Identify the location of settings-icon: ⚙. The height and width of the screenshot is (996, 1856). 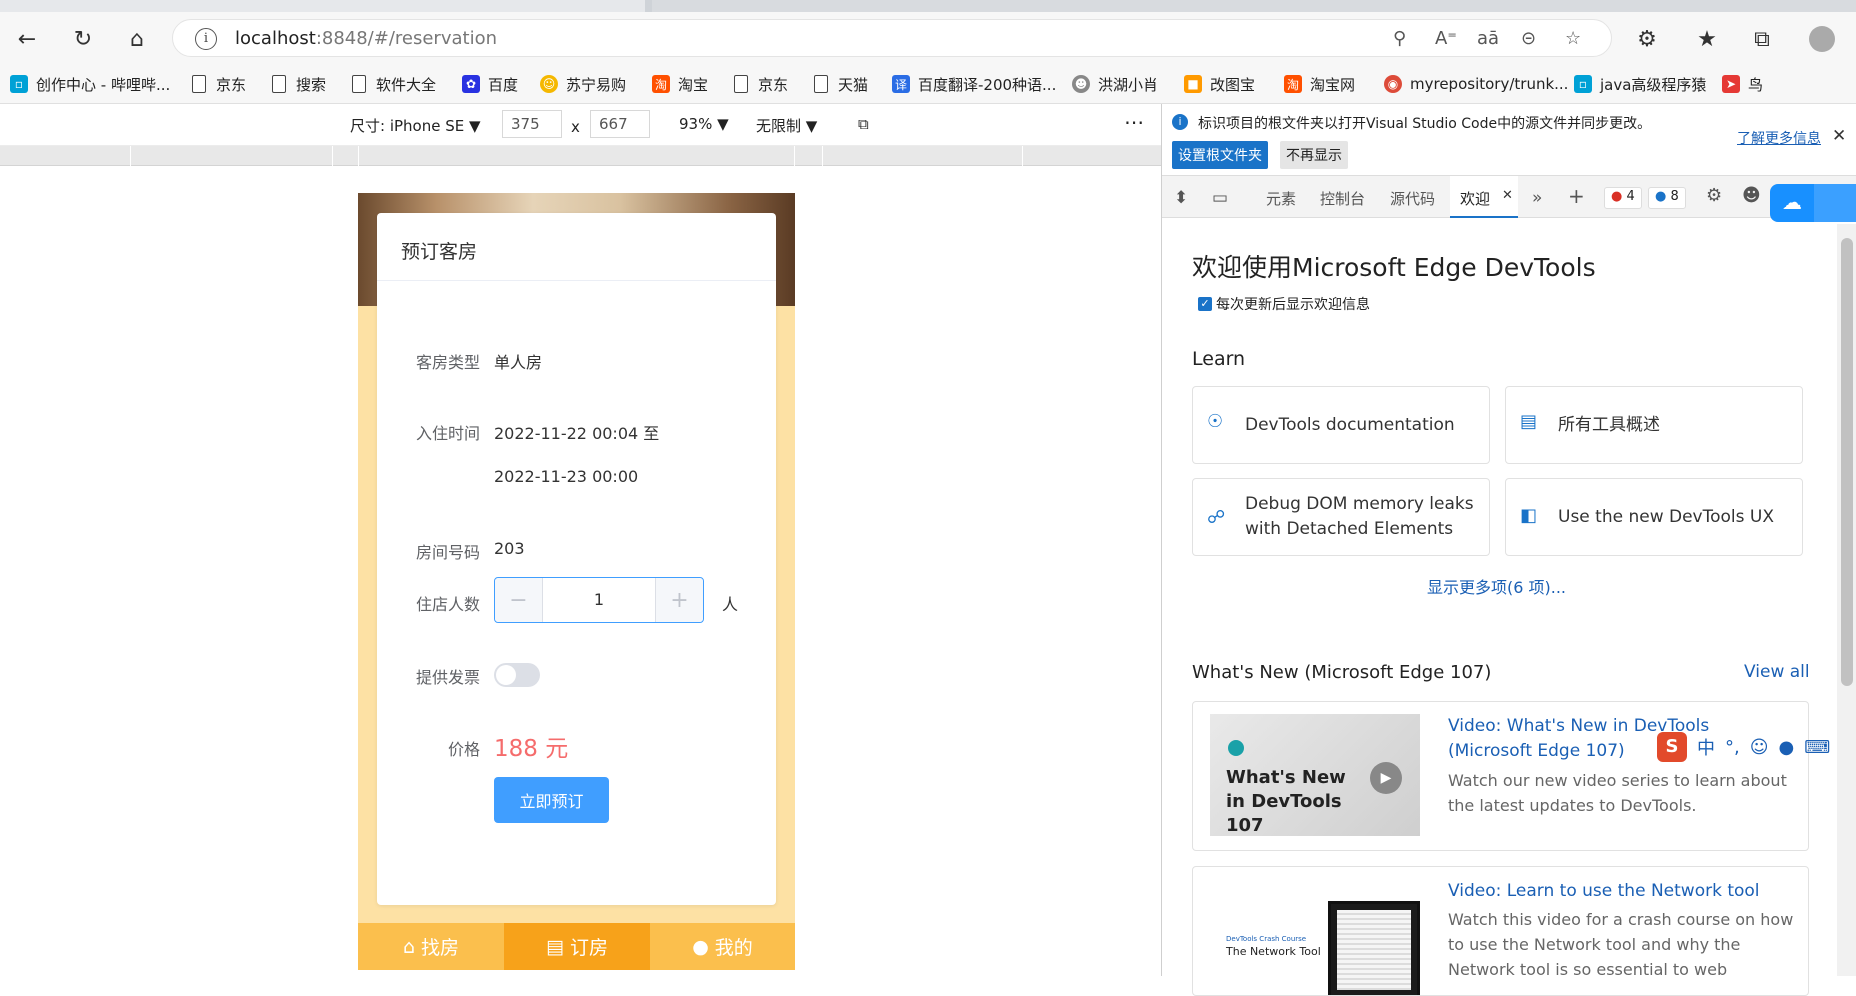
(1714, 195).